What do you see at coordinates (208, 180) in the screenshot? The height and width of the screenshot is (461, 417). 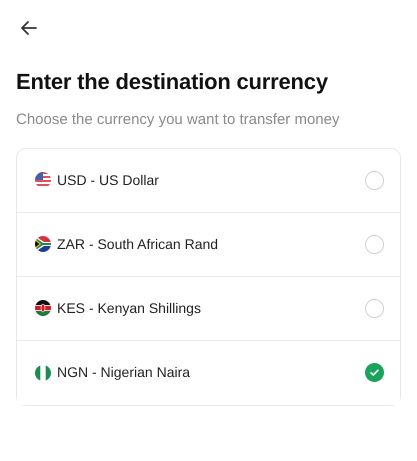 I see `currency-option: USD - US Dollar` at bounding box center [208, 180].